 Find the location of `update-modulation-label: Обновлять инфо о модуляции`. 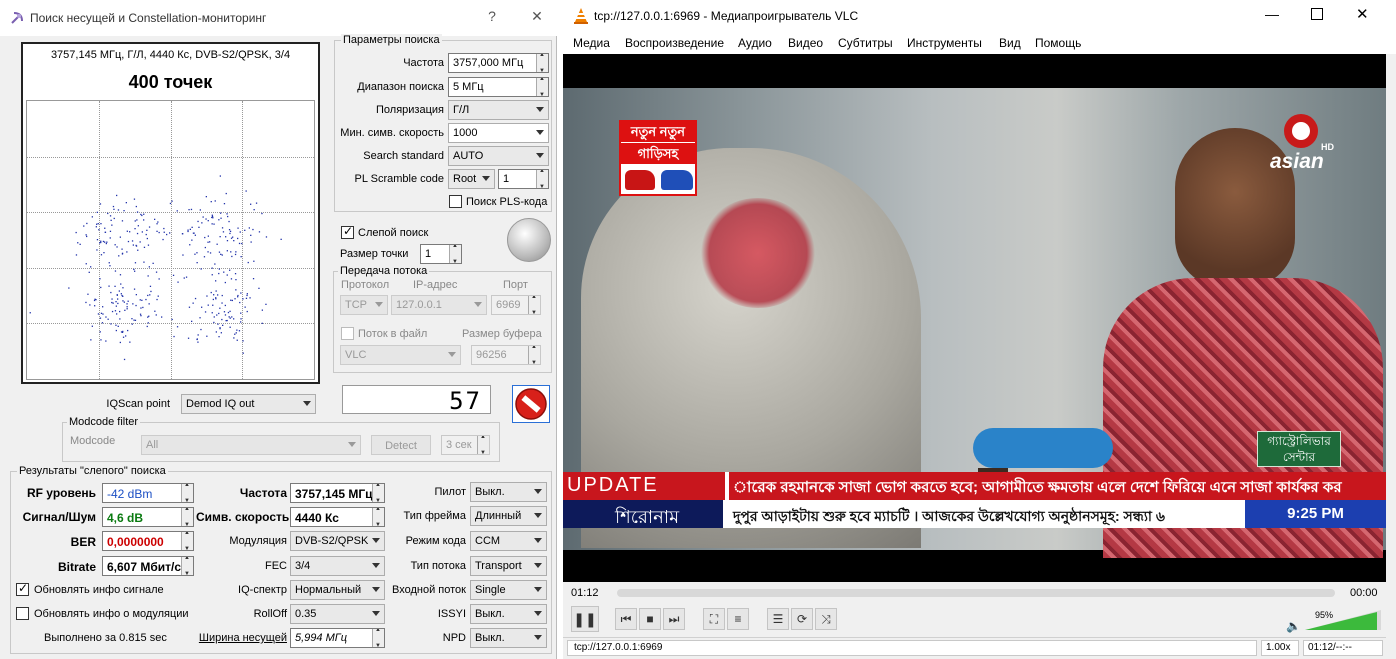

update-modulation-label: Обновлять инфо о модуляции is located at coordinates (111, 614).